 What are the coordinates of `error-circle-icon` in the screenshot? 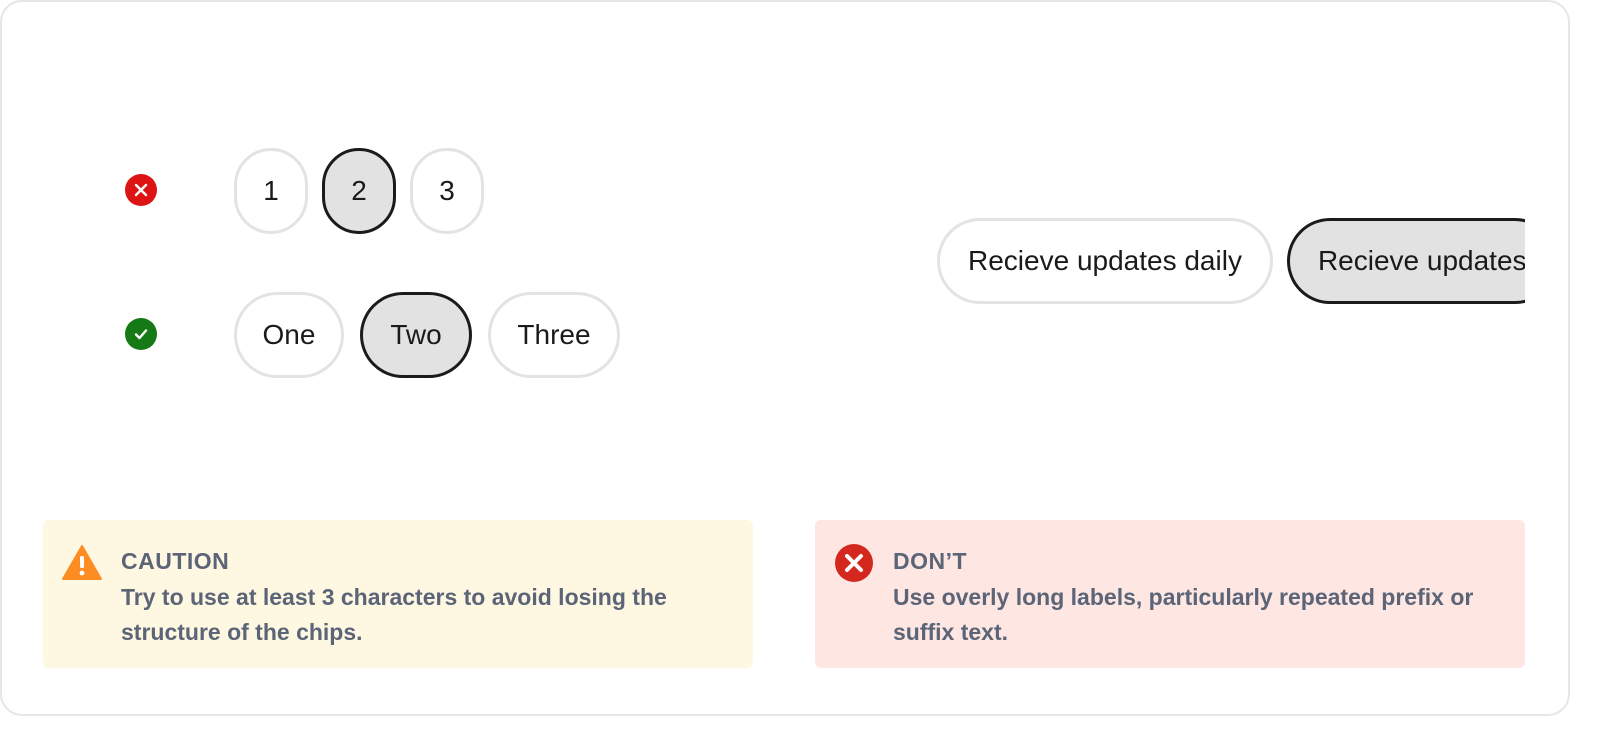 It's located at (854, 563).